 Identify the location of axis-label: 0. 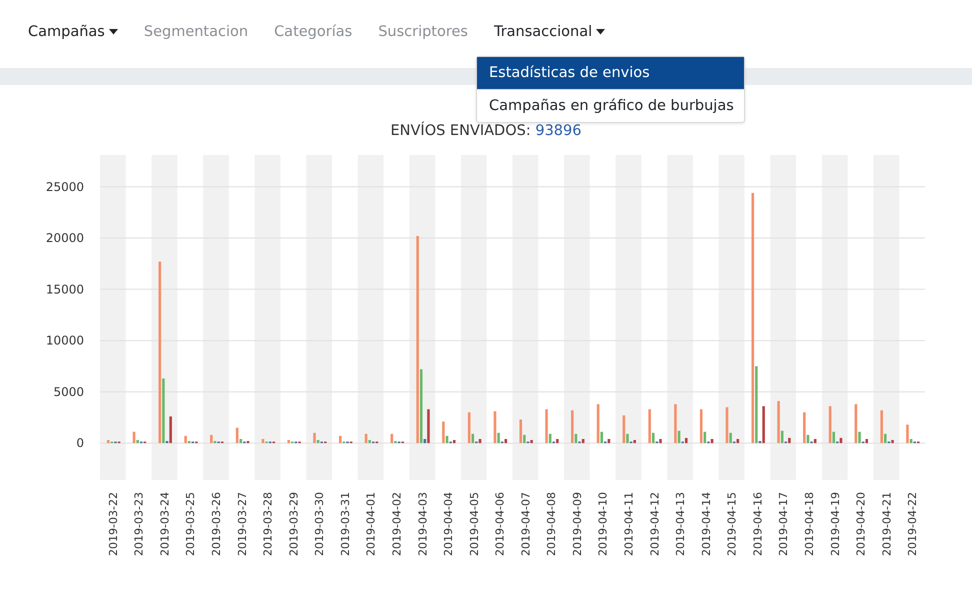
(80, 443).